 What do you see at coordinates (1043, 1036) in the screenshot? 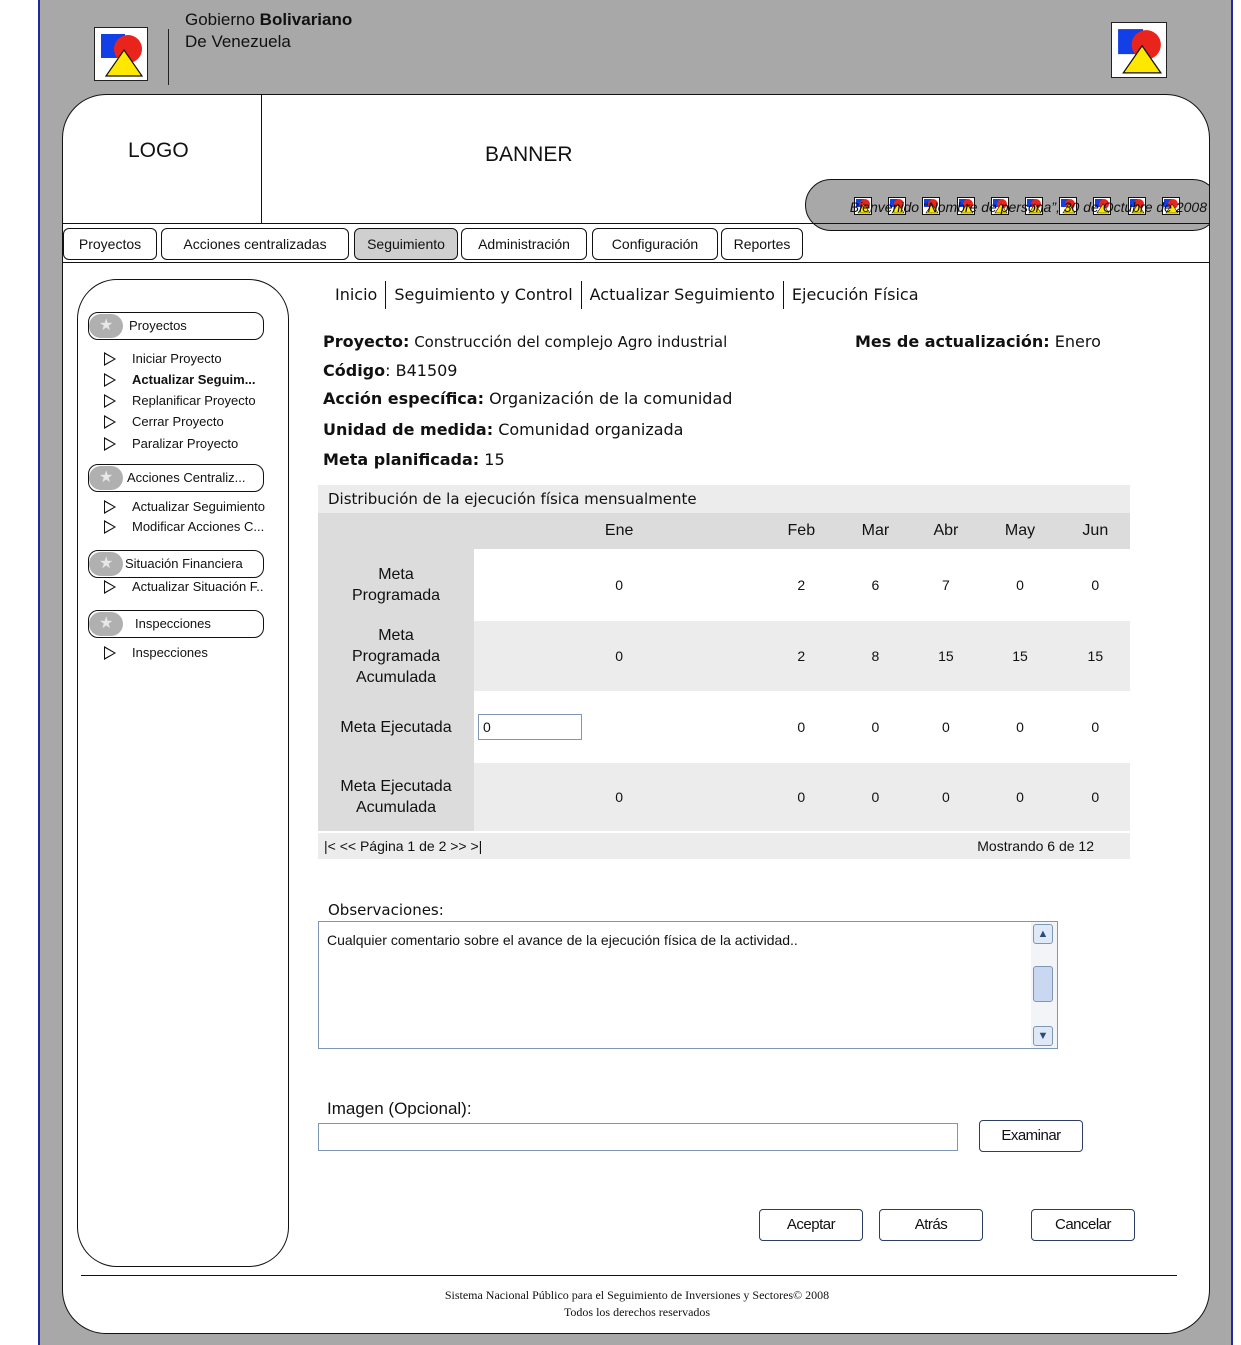
I see `scroll-down-icon: ▼` at bounding box center [1043, 1036].